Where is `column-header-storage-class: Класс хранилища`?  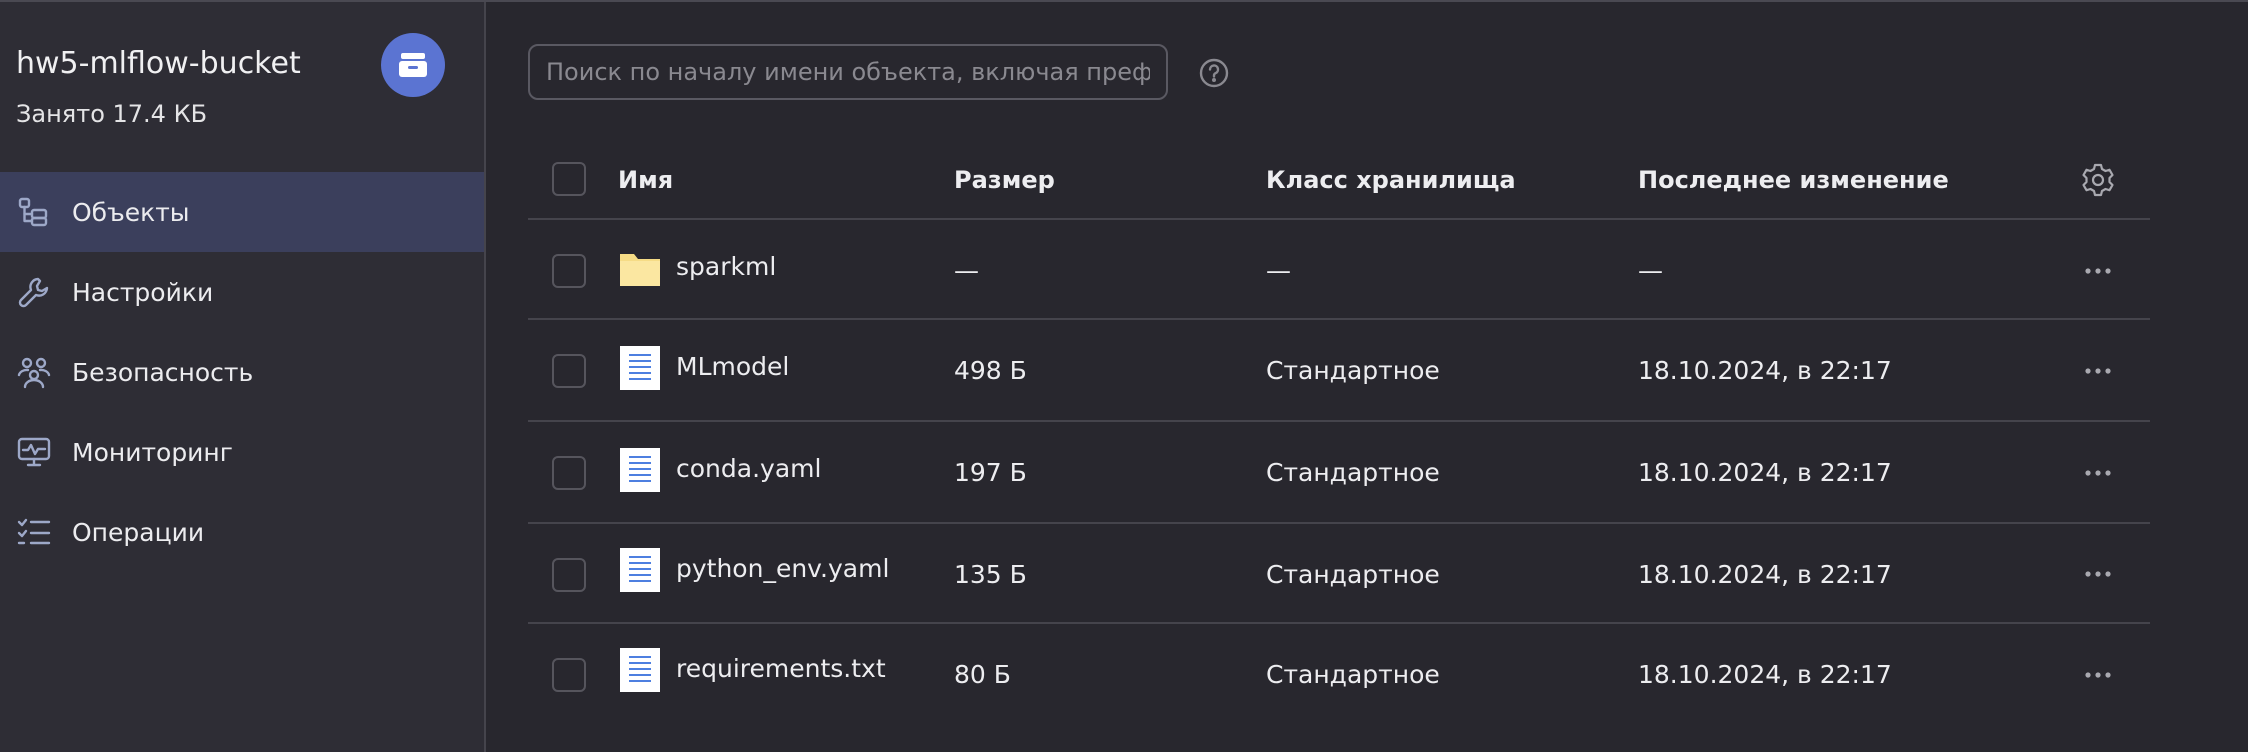 column-header-storage-class: Класс хранилища is located at coordinates (1391, 180).